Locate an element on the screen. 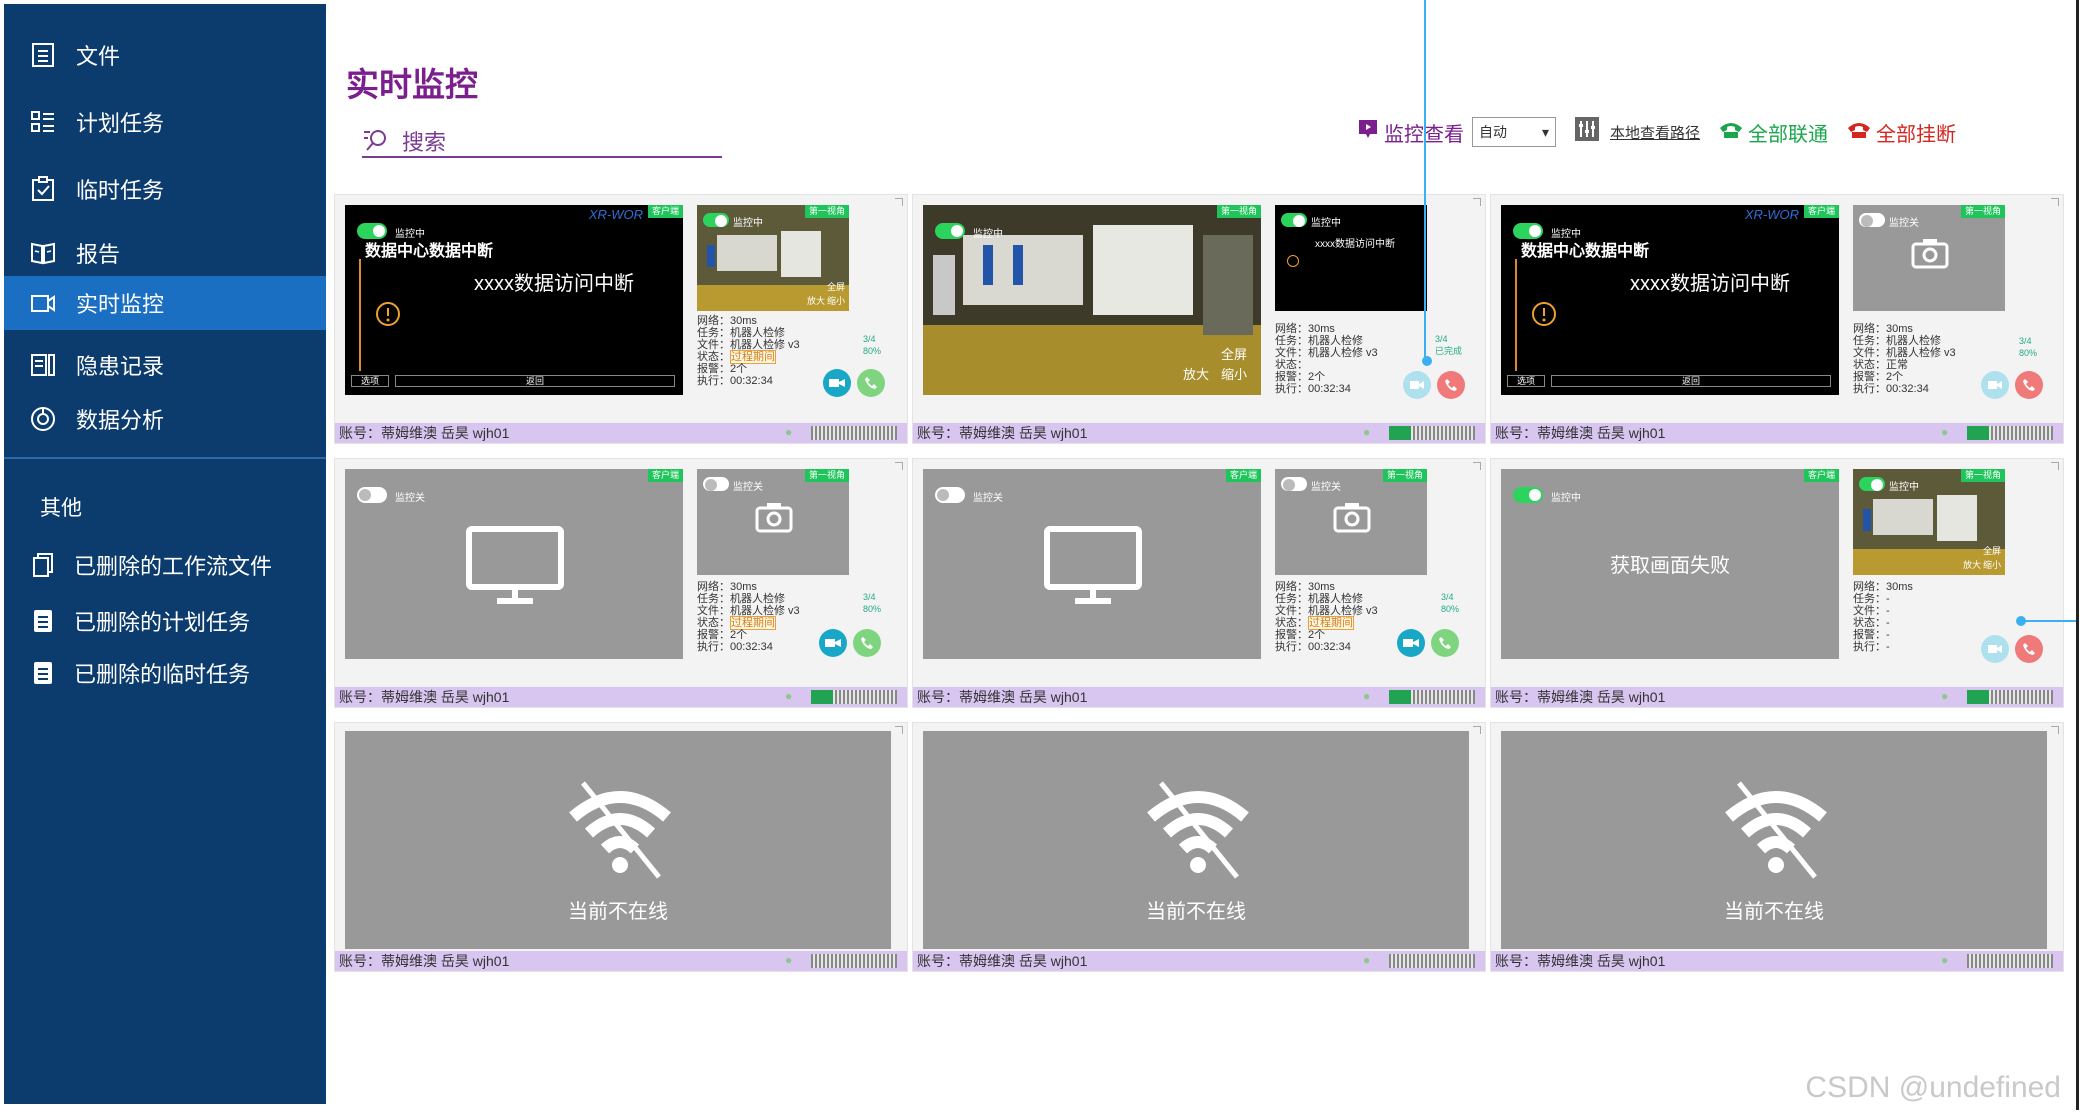 The image size is (2087, 1117). sidebar-item-label: 隐患记录 is located at coordinates (120, 366).